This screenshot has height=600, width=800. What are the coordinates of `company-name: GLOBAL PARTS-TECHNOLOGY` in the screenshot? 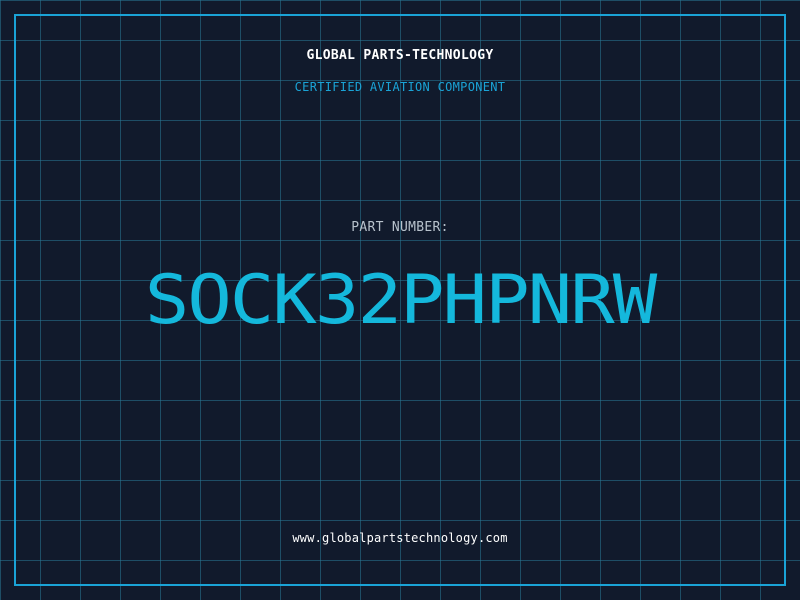 It's located at (400, 55).